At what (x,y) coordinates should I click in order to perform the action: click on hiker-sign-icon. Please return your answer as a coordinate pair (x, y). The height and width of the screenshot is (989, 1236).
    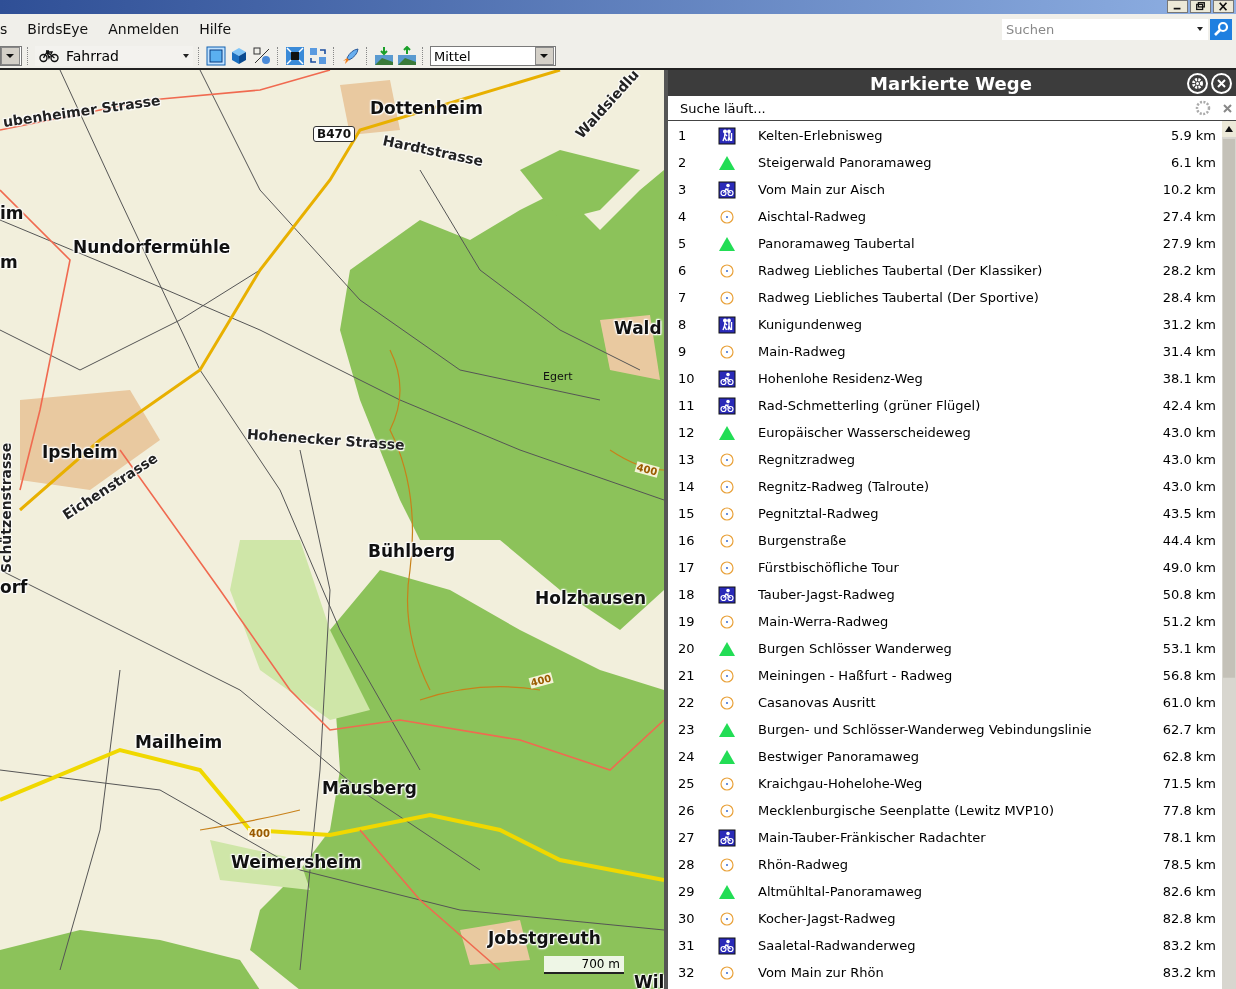
    Looking at the image, I should click on (727, 324).